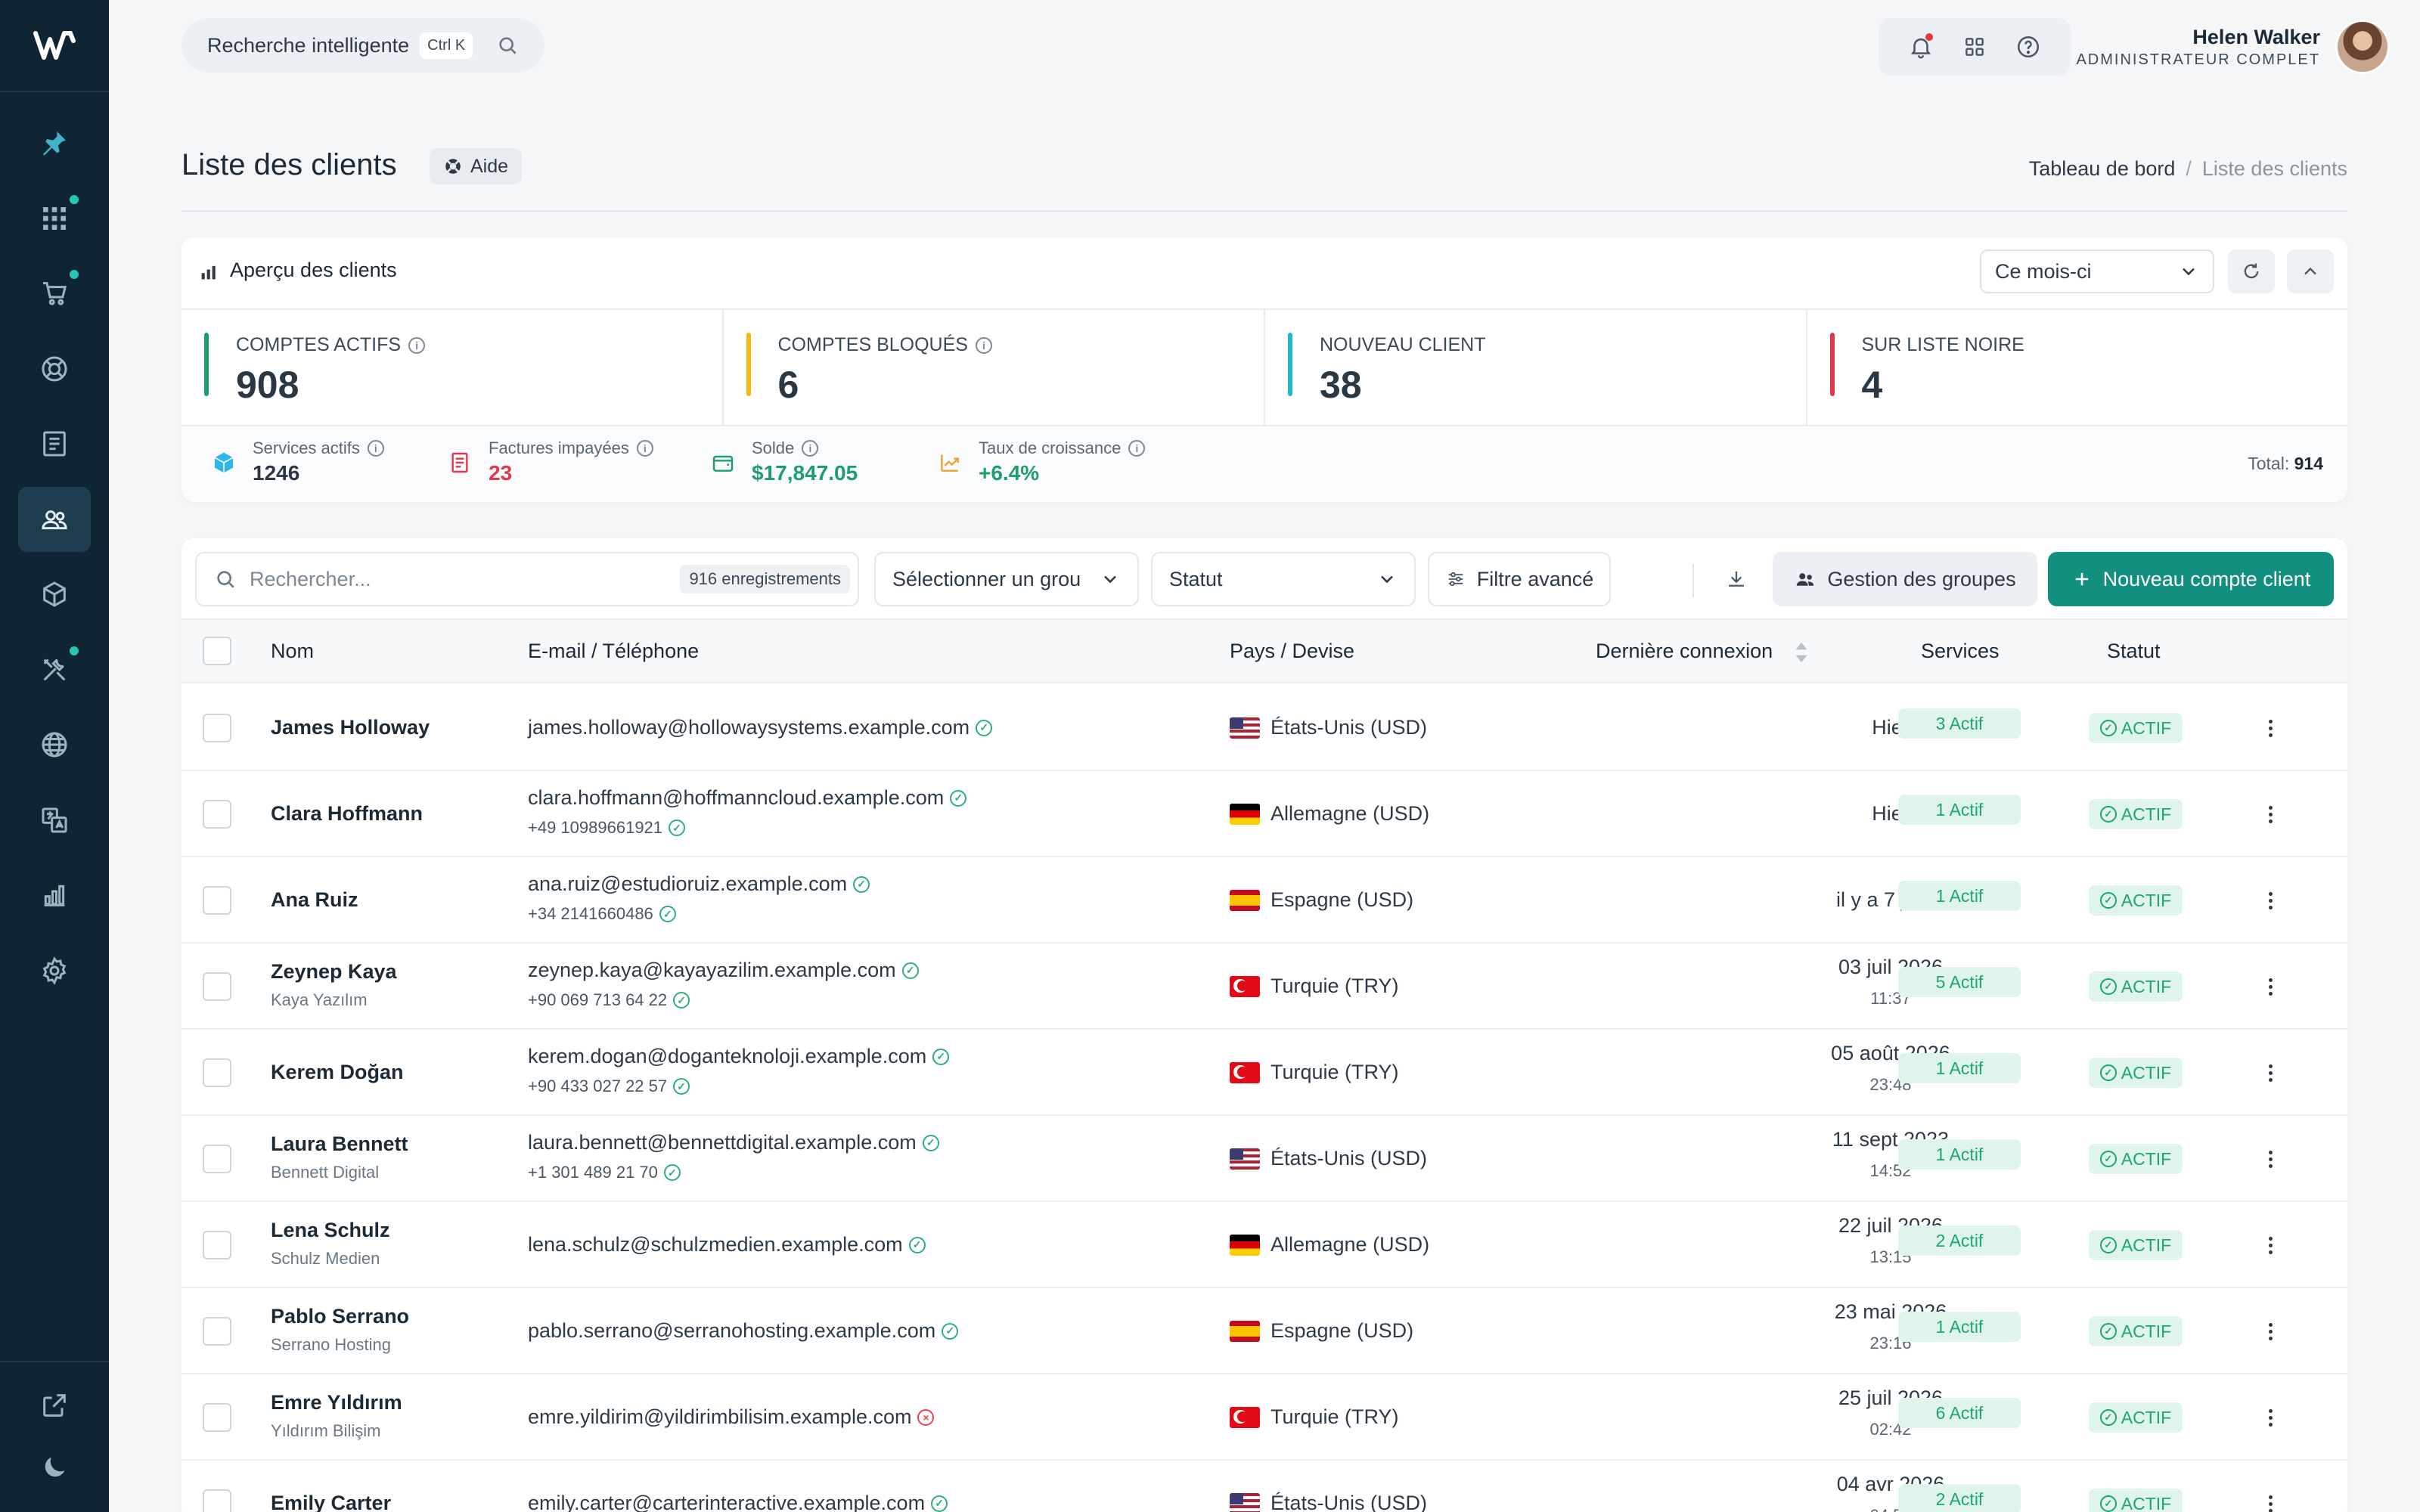 The width and height of the screenshot is (2420, 1512). What do you see at coordinates (2310, 271) in the screenshot?
I see `collapse-button` at bounding box center [2310, 271].